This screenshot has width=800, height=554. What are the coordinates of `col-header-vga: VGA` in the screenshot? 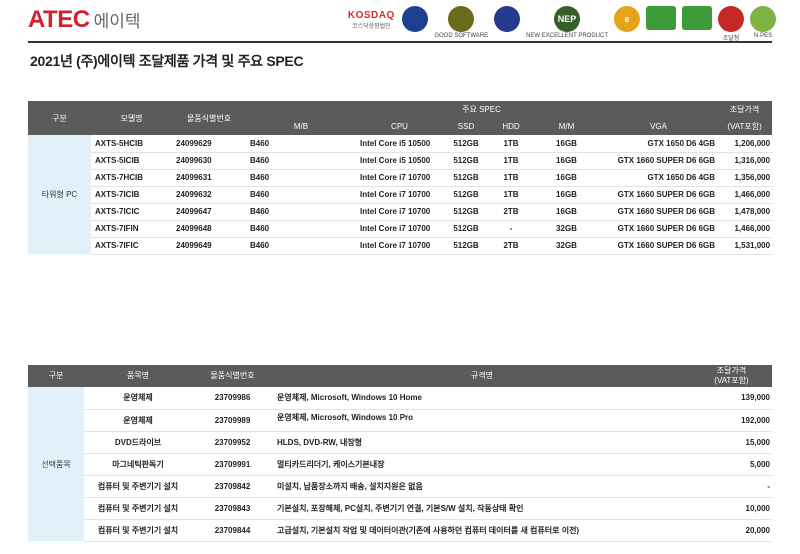 It's located at (659, 126).